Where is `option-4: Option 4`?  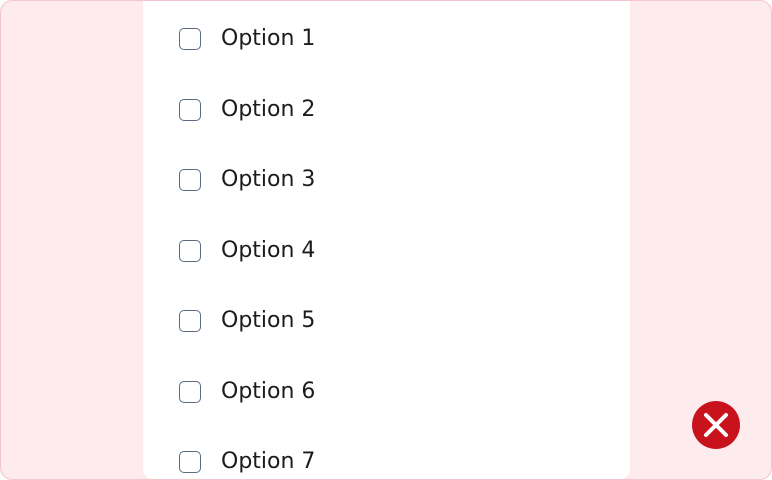
option-4: Option 4 is located at coordinates (247, 251).